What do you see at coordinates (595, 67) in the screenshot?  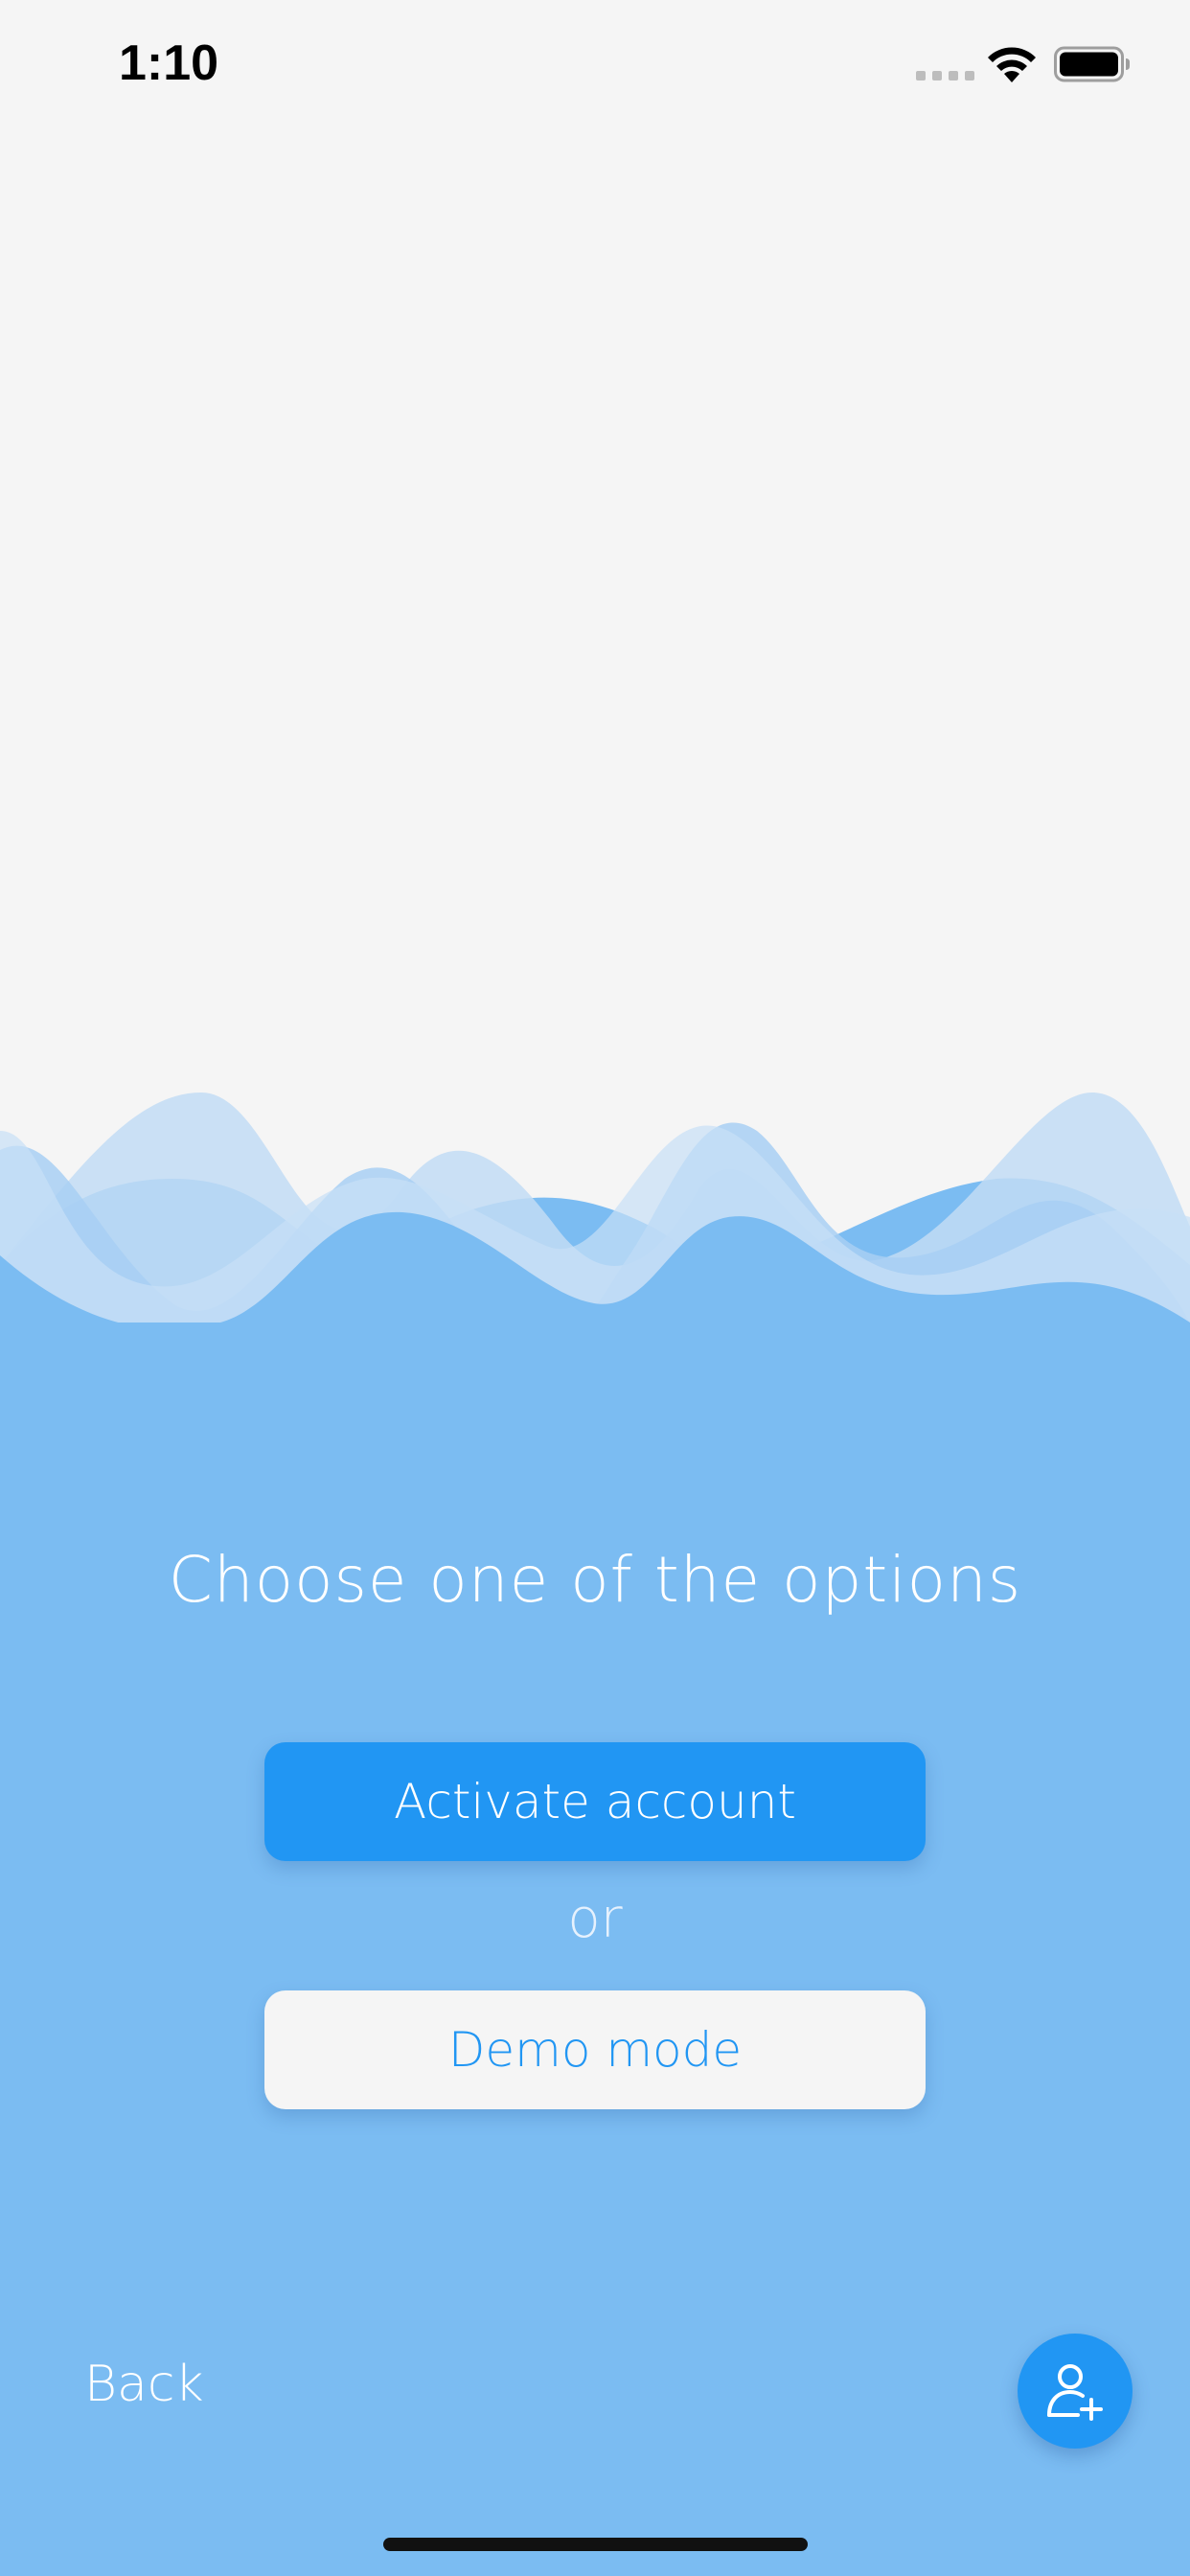 I see `status-bar: 1:10` at bounding box center [595, 67].